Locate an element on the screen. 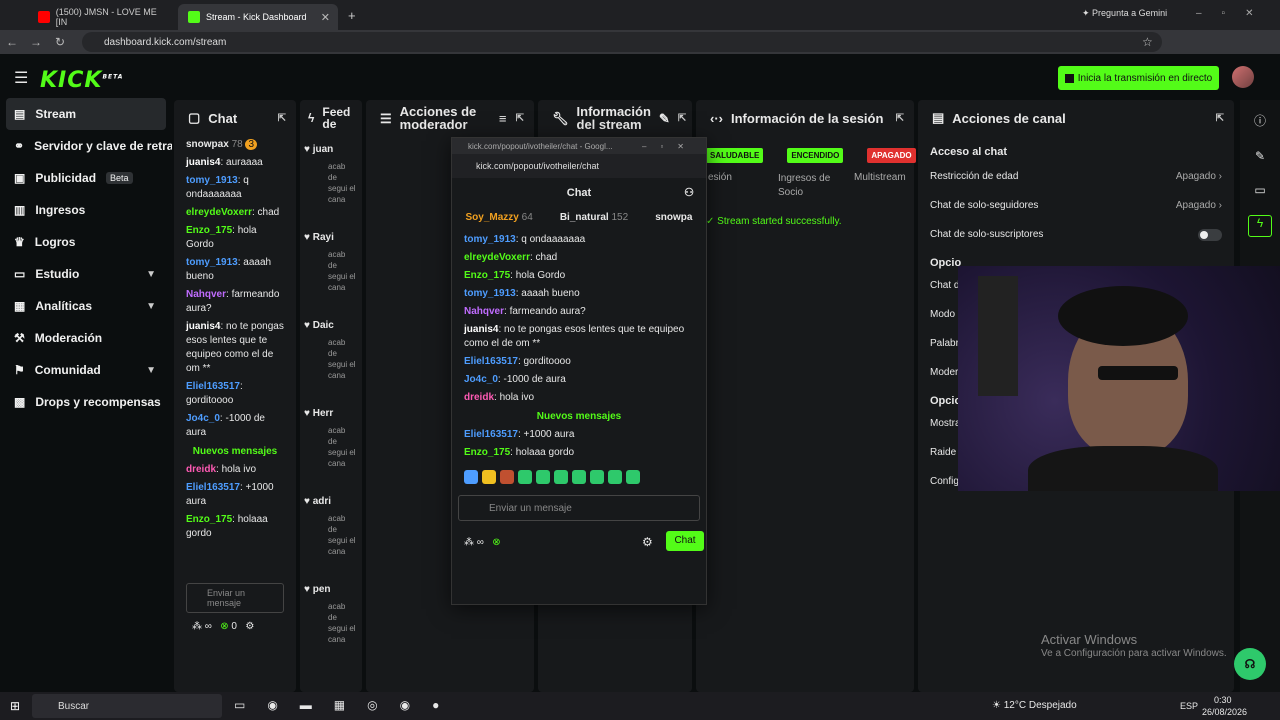 The image size is (1280, 720). status-message: ✓ Stream started successfully. is located at coordinates (774, 221).